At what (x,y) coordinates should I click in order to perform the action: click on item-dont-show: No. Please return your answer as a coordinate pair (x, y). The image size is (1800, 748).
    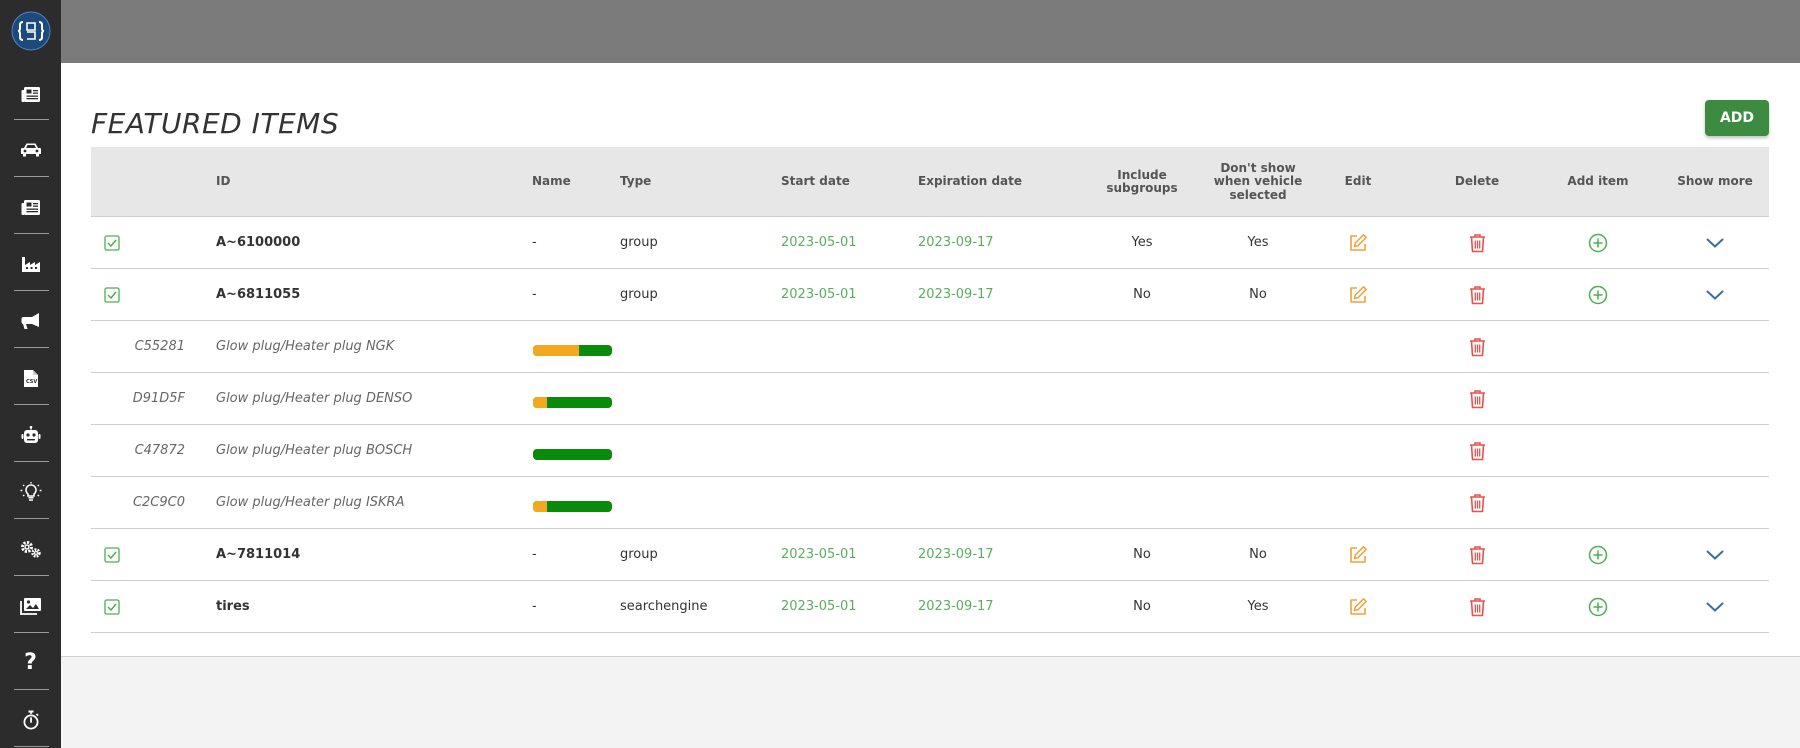
    Looking at the image, I should click on (1258, 294).